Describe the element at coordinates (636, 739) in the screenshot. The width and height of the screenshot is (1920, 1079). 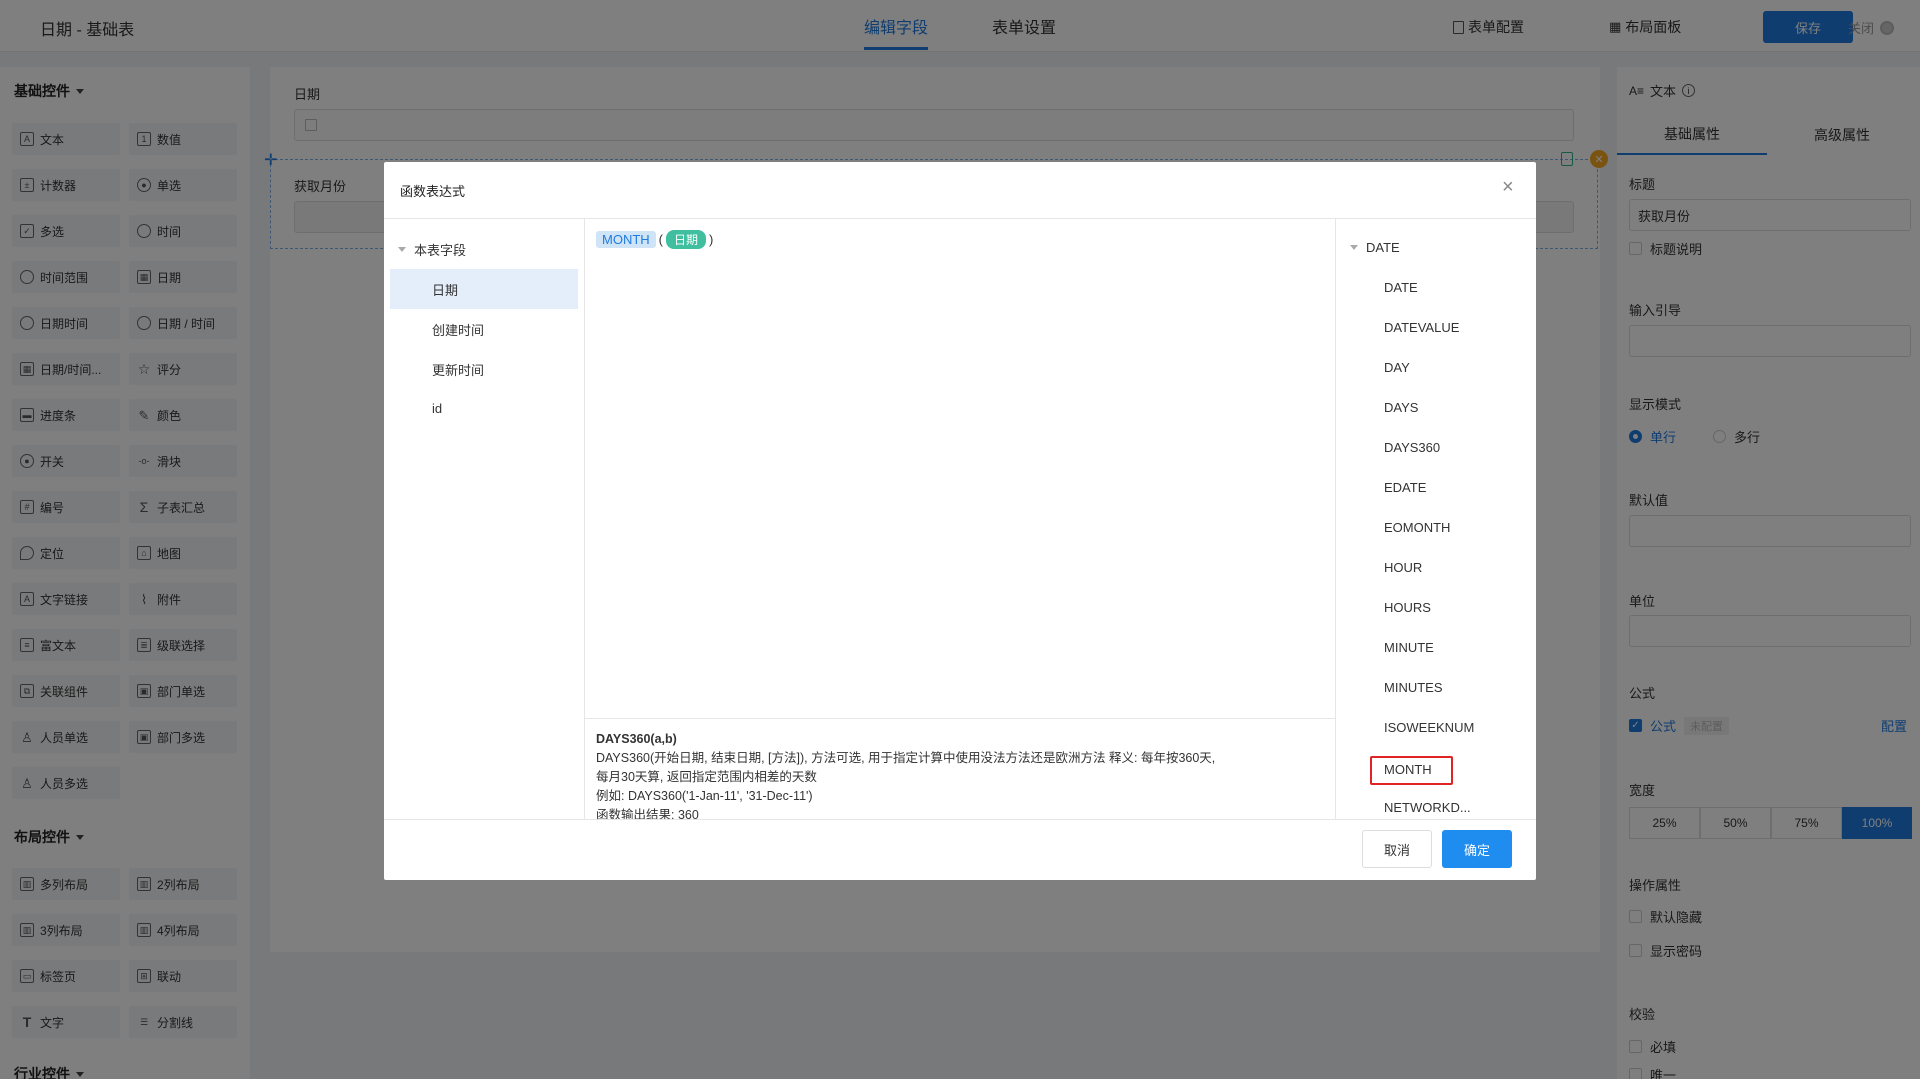
I see `description-function-name: DAYS360(a,b)` at that location.